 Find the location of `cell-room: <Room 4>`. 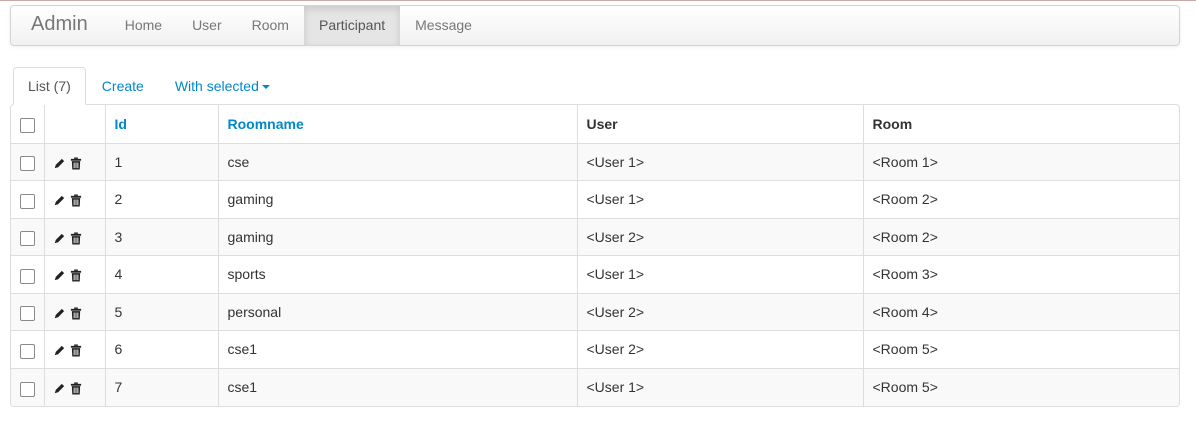

cell-room: <Room 4> is located at coordinates (1020, 311).